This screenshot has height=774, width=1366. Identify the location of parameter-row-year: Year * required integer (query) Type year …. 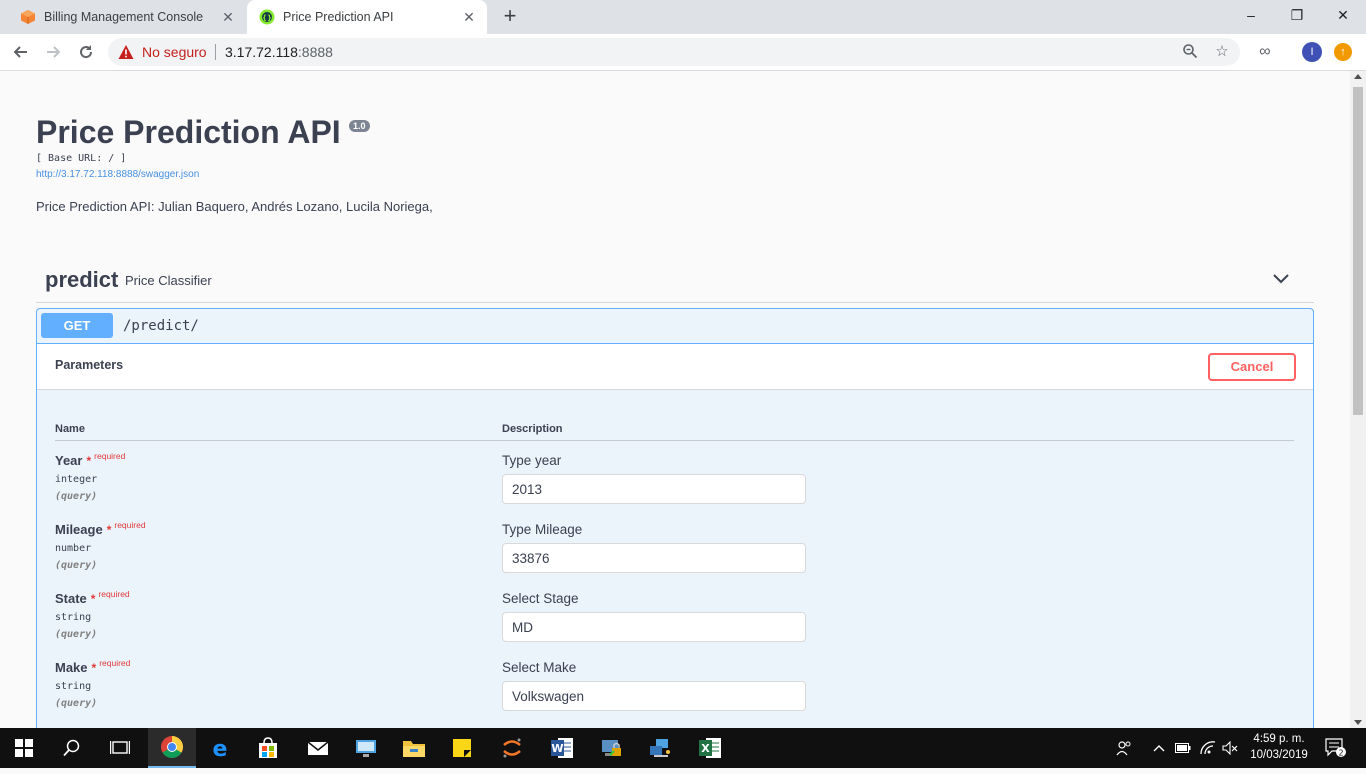
(675, 486).